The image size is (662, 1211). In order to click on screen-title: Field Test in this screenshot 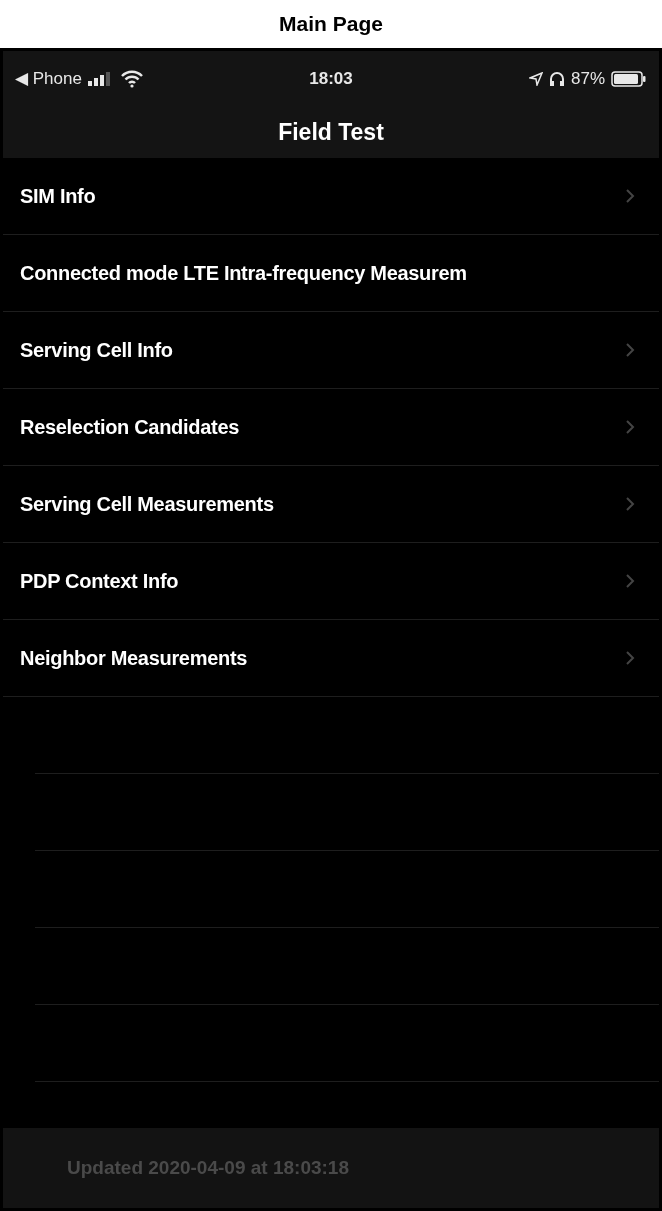, I will do `click(331, 132)`.